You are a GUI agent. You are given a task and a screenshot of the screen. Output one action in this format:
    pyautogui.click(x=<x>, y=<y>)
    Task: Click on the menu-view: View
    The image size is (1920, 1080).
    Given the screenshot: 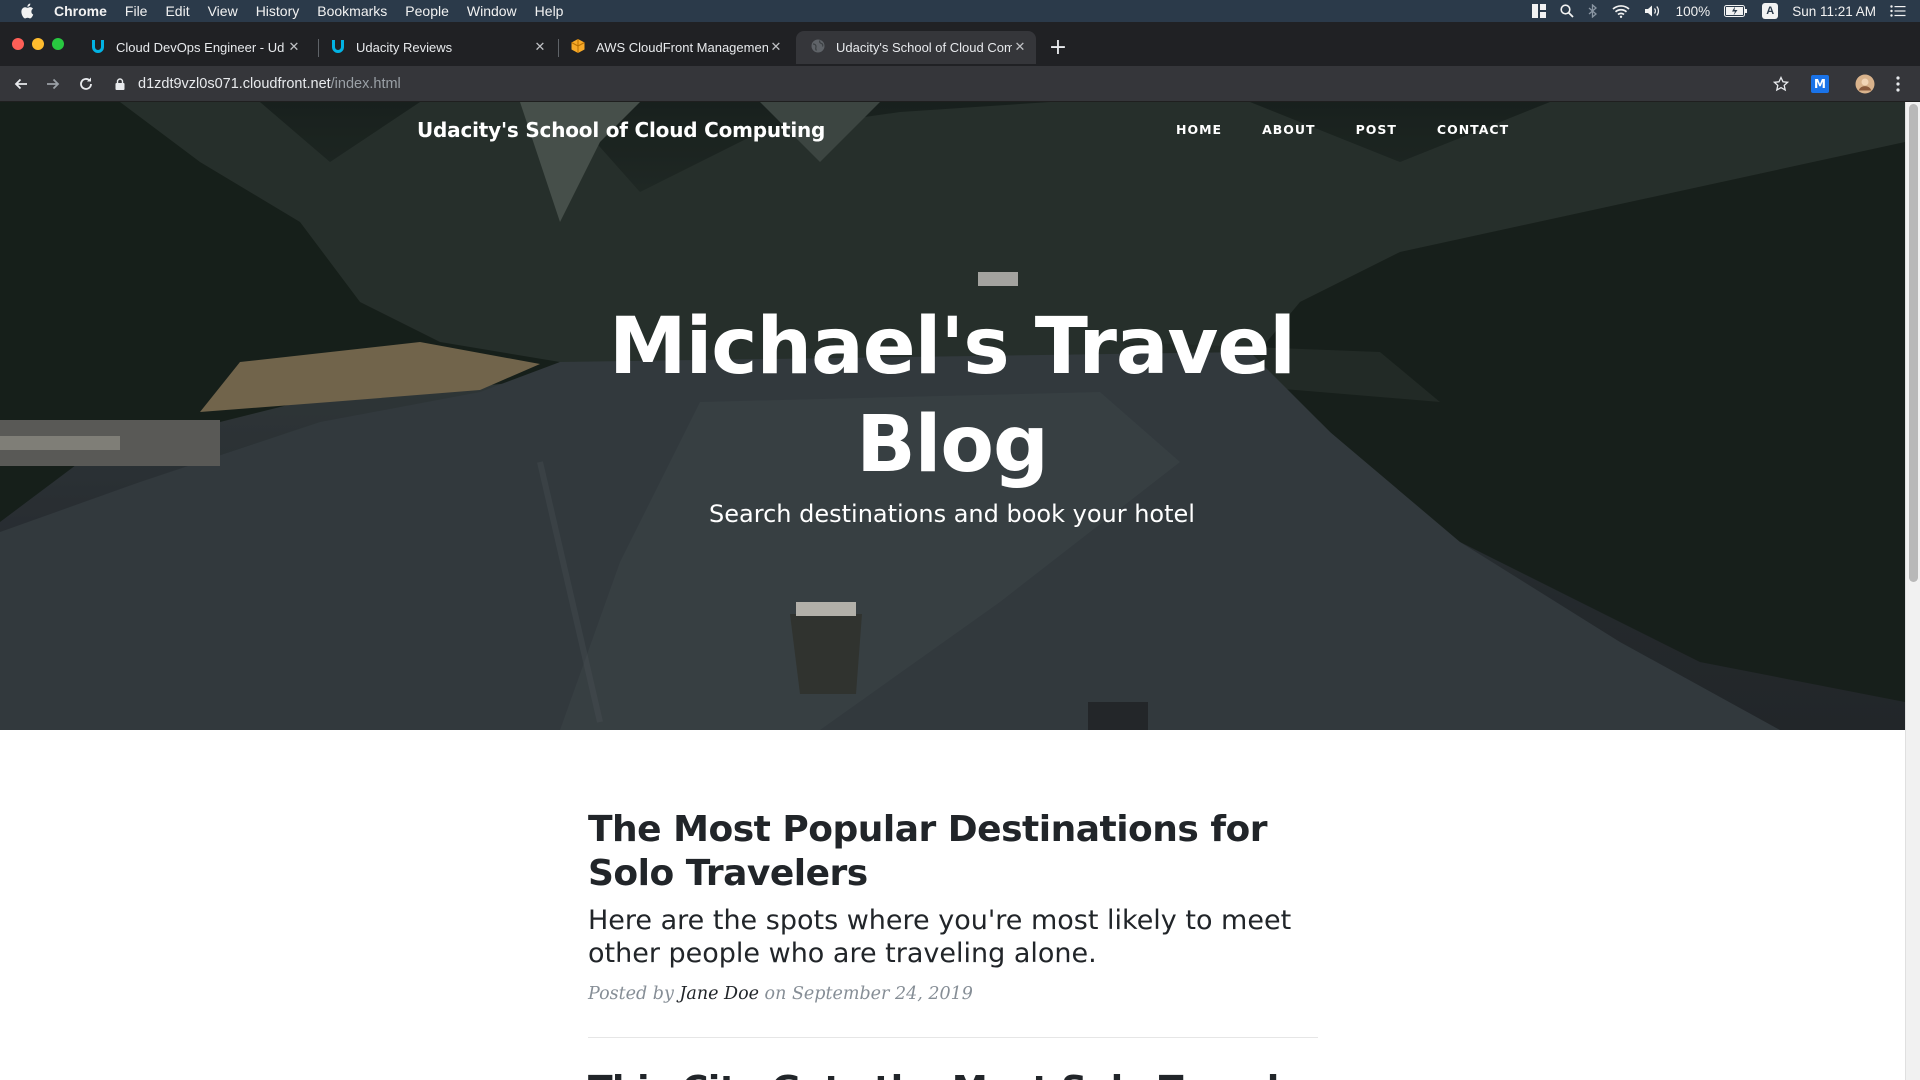 What is the action you would take?
    pyautogui.click(x=223, y=11)
    